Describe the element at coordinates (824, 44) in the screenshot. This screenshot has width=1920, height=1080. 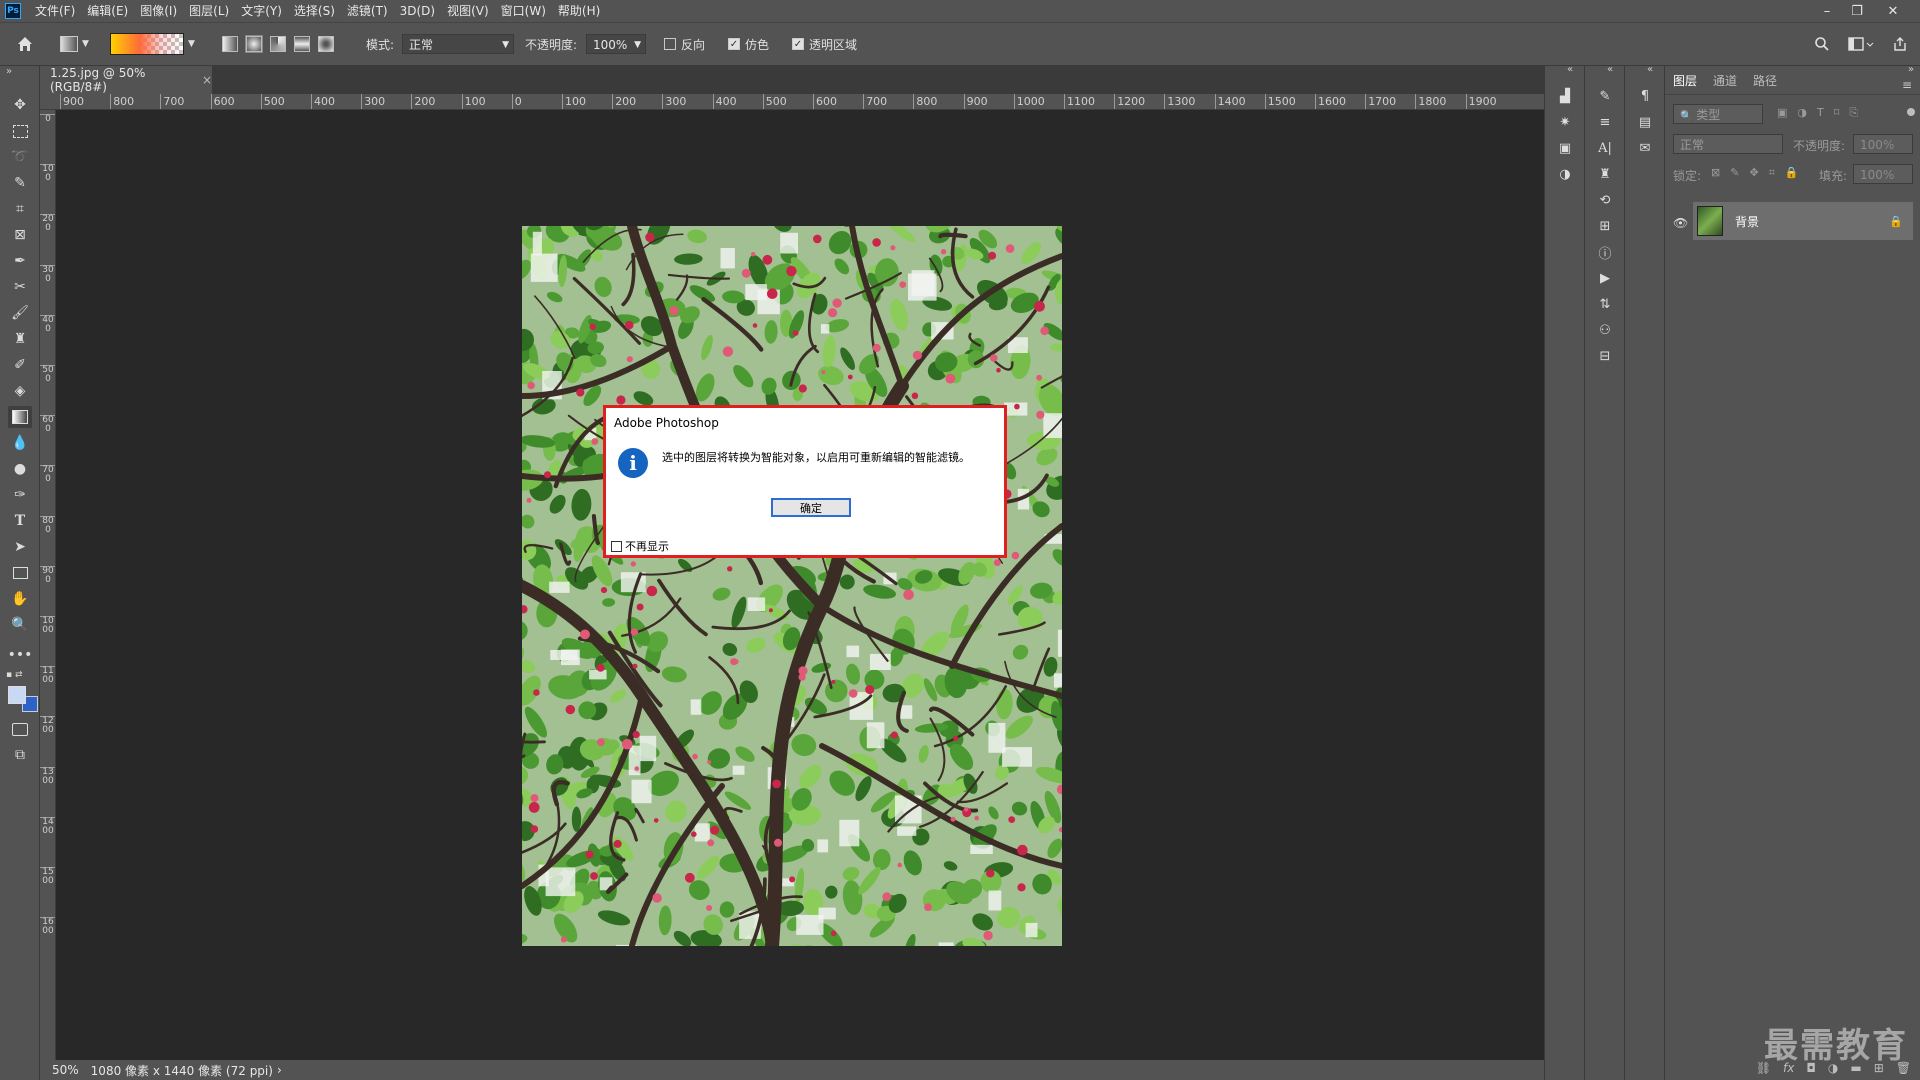
I see `transparency-checkbox: ✓ 透明区域` at that location.